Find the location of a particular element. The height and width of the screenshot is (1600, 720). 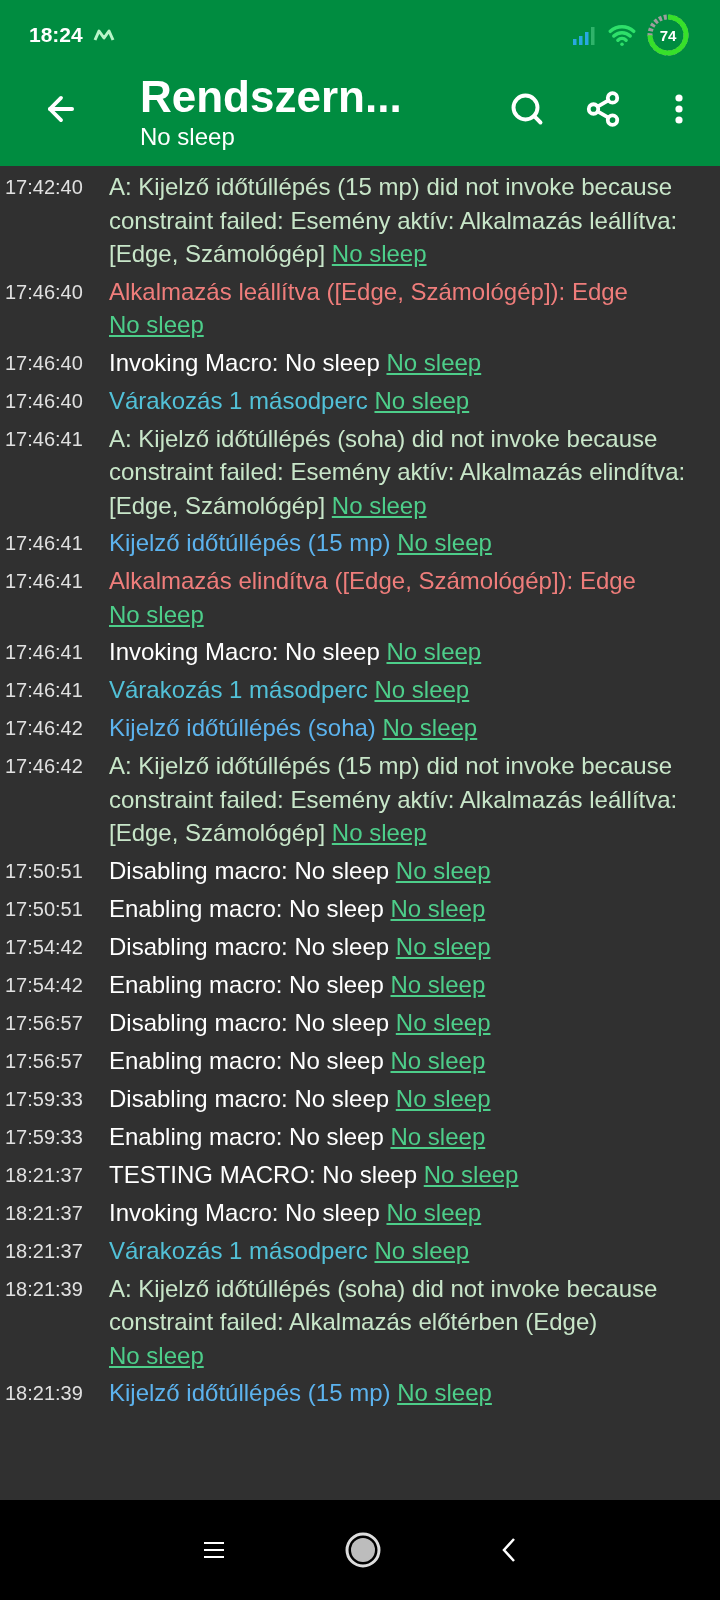

search-icon is located at coordinates (527, 109).